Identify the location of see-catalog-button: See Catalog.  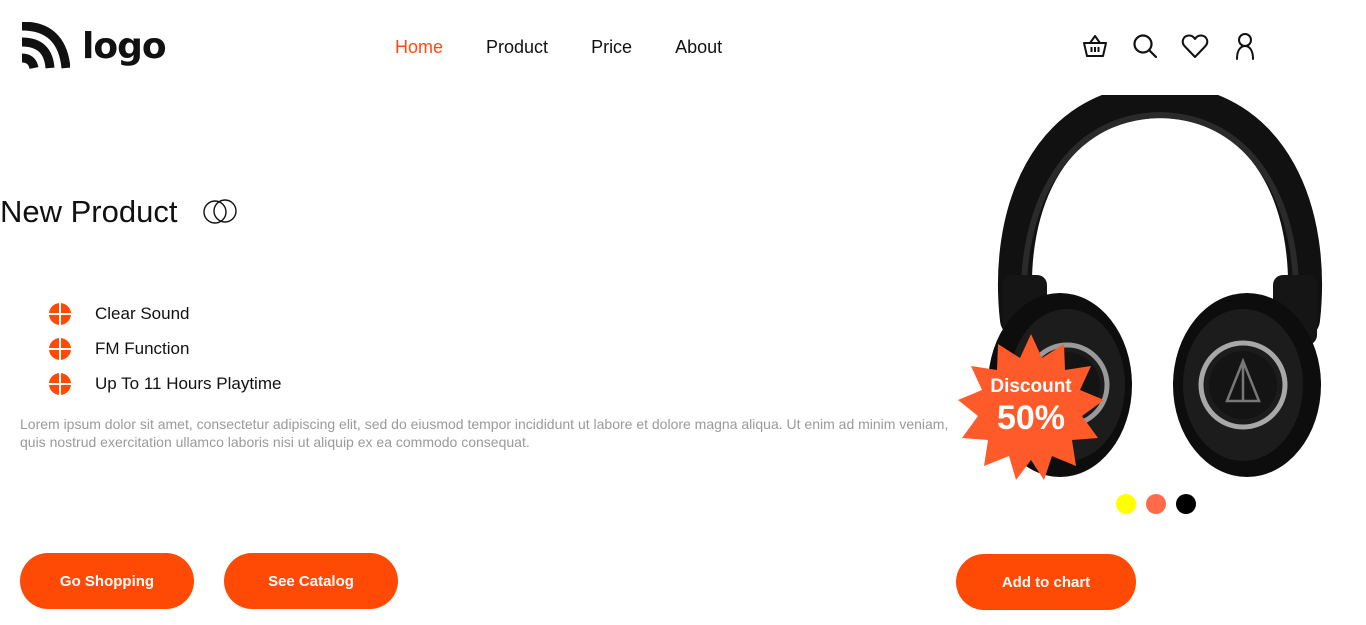
(311, 581).